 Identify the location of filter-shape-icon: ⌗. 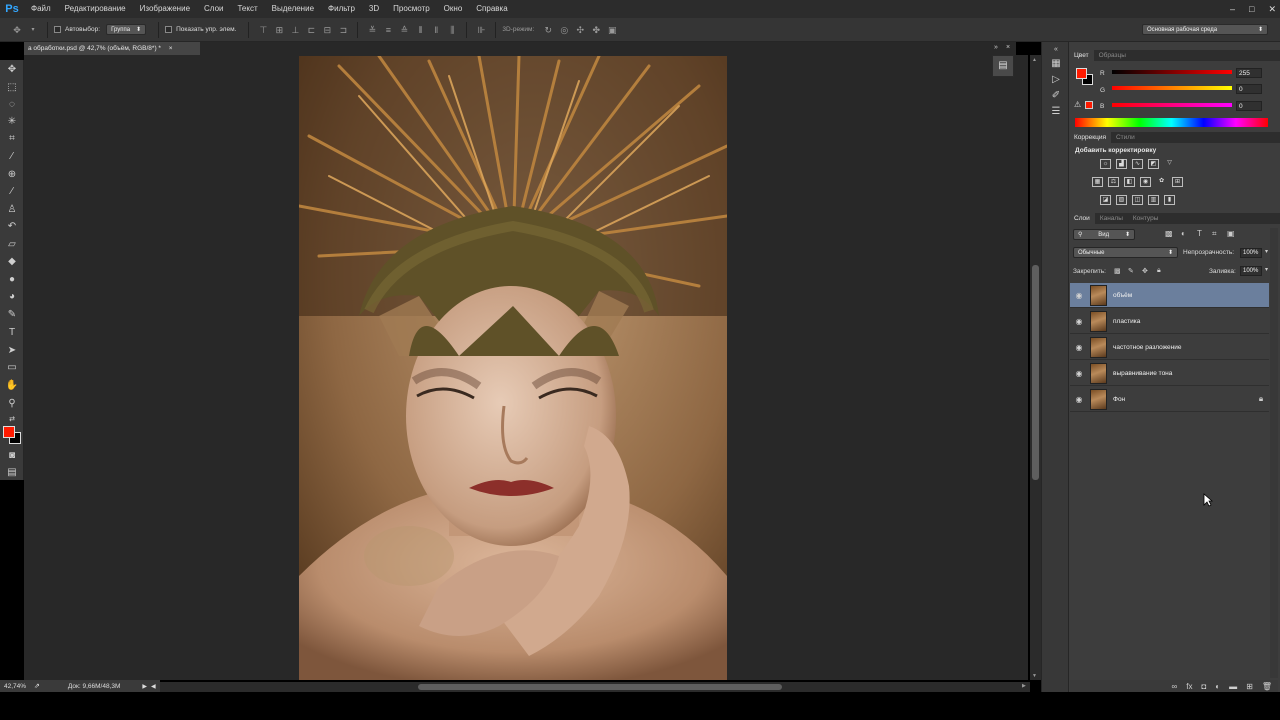
(1214, 234).